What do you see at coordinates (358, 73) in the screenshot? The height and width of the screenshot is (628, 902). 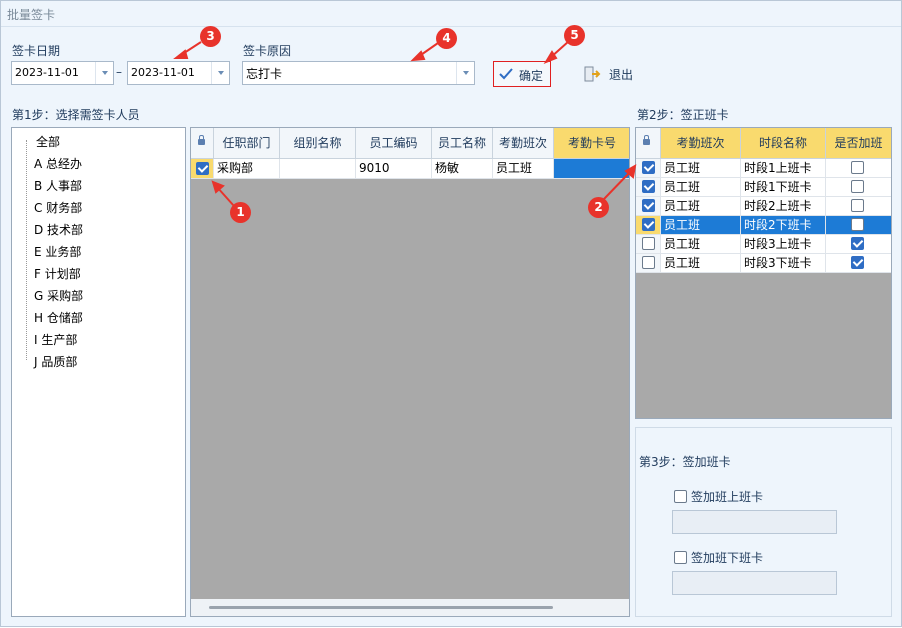 I see `reason-select: 忘打卡` at bounding box center [358, 73].